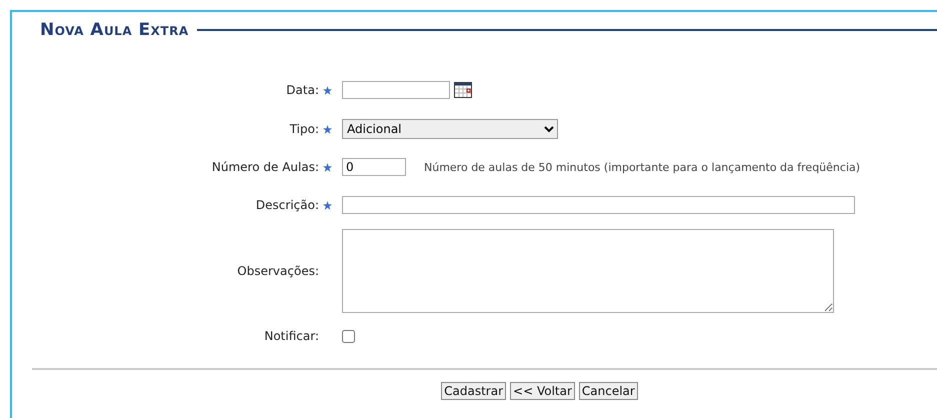 Image resolution: width=937 pixels, height=418 pixels. What do you see at coordinates (450, 129) in the screenshot?
I see `type-dropdown: Adicional` at bounding box center [450, 129].